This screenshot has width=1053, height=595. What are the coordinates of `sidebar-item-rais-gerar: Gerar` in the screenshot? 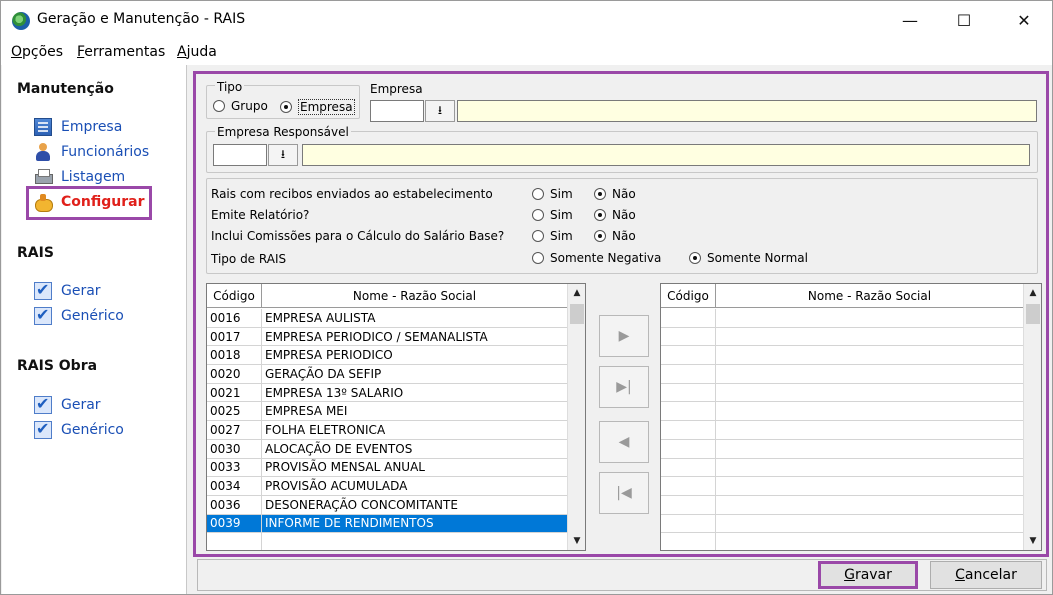 It's located at (67, 290).